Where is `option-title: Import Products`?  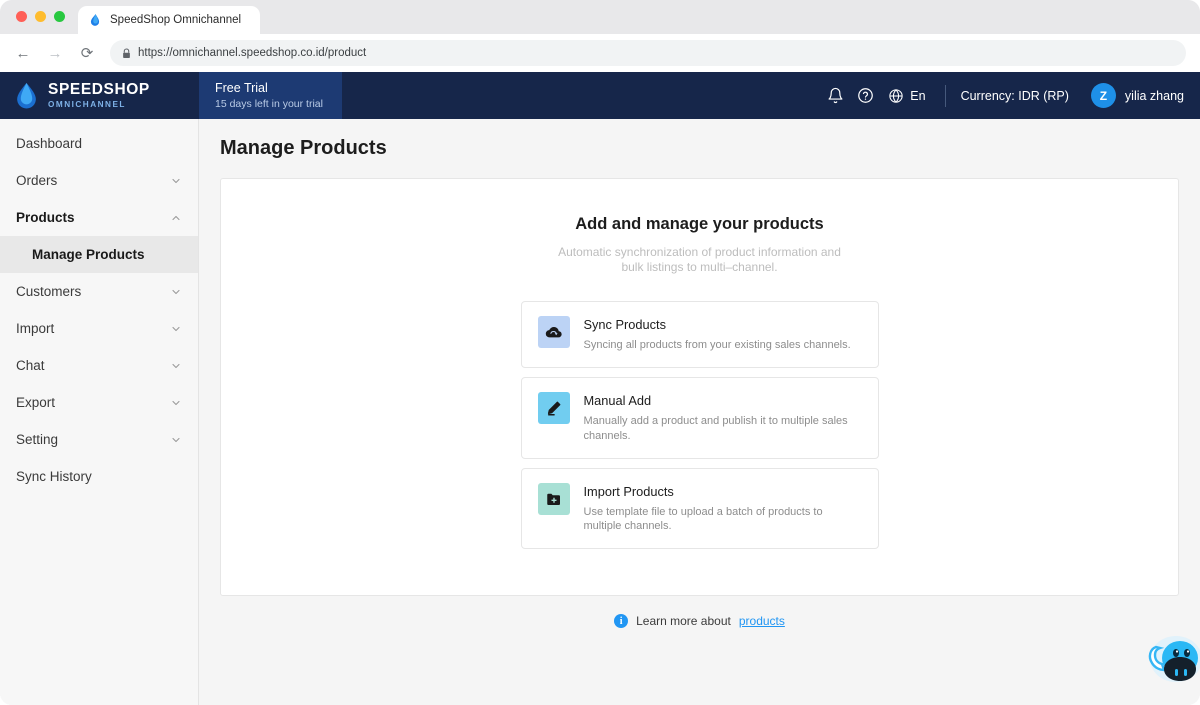 option-title: Import Products is located at coordinates (628, 491).